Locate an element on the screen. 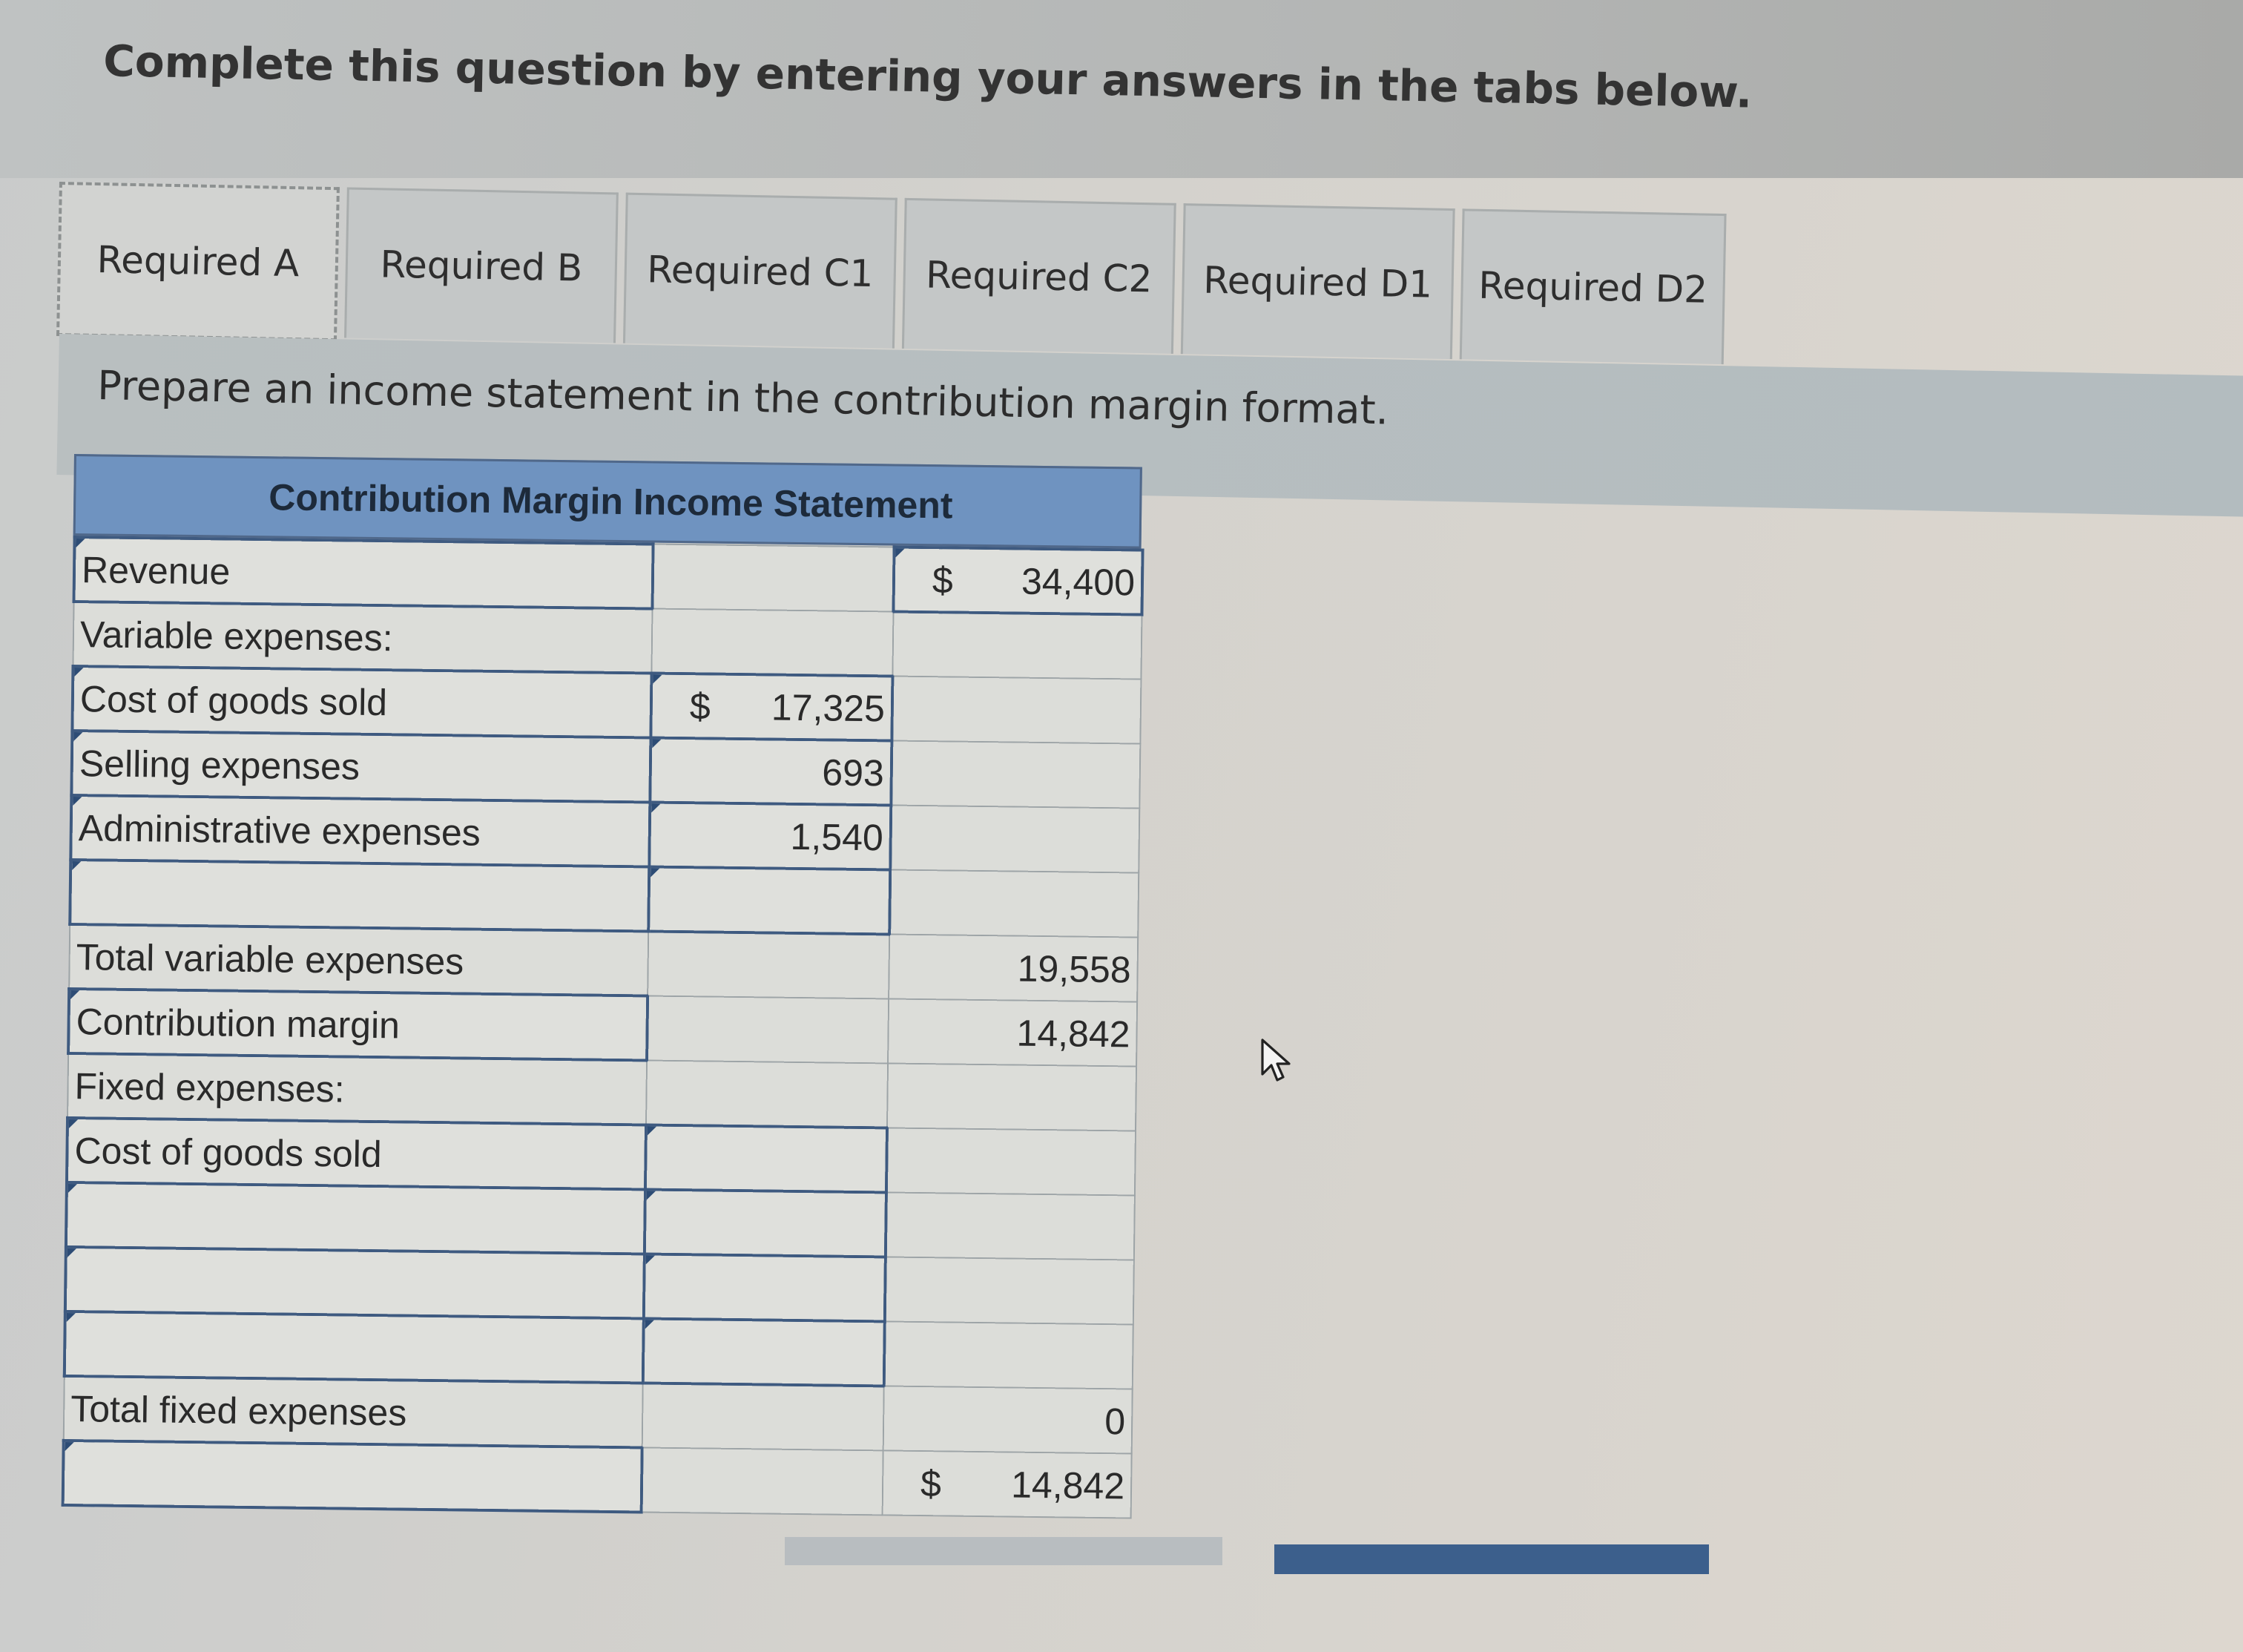  amount-input: $17,325 is located at coordinates (771, 707).